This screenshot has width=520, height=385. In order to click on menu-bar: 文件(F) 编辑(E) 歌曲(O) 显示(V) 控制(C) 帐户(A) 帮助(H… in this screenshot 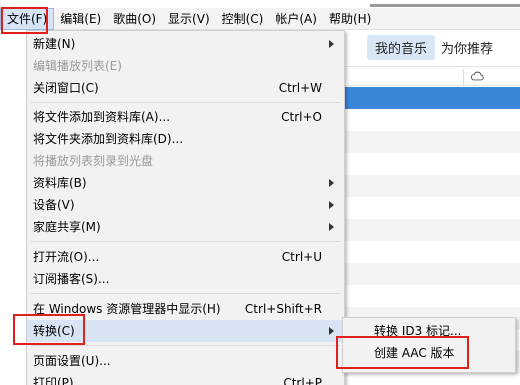, I will do `click(260, 18)`.